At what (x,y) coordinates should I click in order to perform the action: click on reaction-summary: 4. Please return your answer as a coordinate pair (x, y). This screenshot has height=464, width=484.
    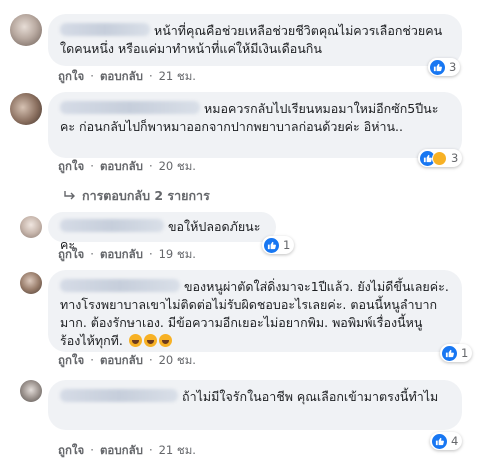
    Looking at the image, I should click on (446, 441).